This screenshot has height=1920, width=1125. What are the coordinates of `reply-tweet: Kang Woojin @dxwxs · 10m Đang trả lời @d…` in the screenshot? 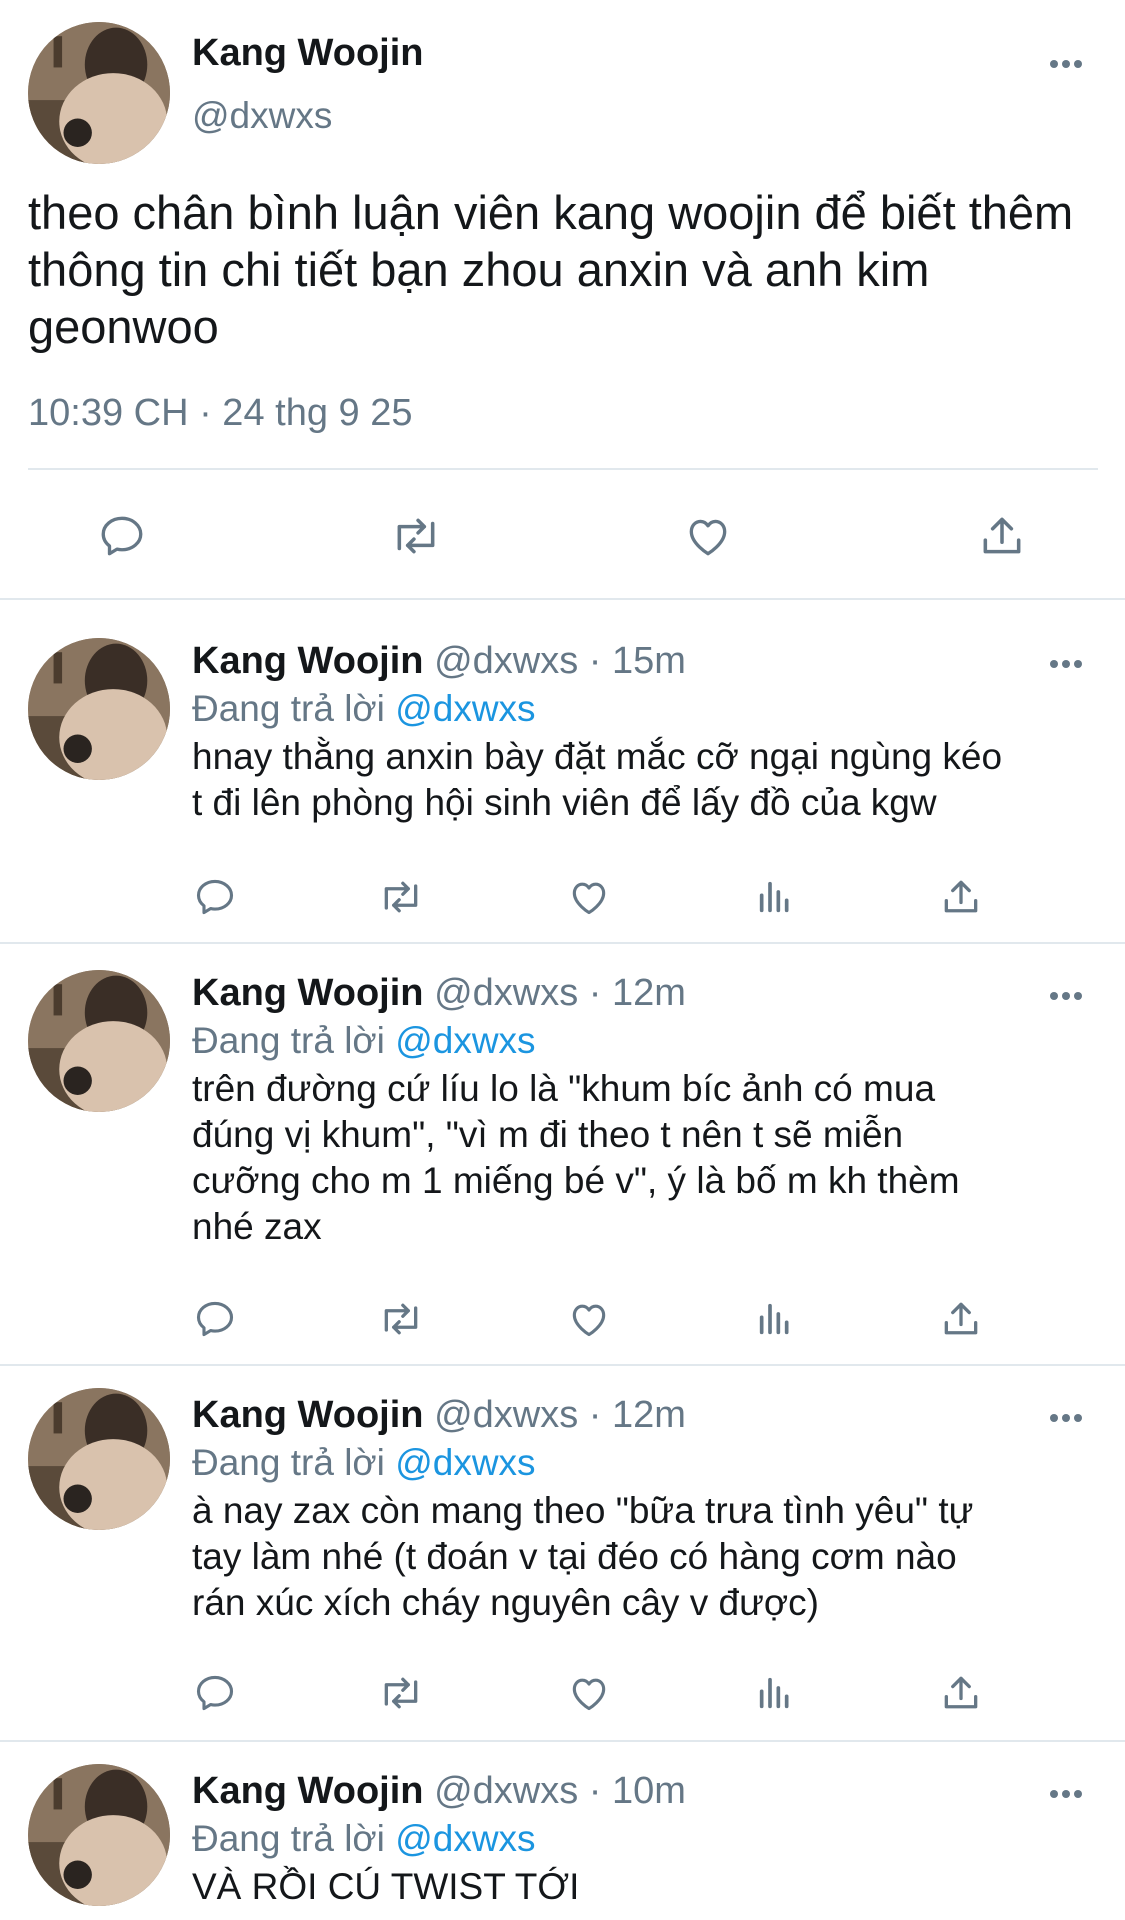 It's located at (562, 1831).